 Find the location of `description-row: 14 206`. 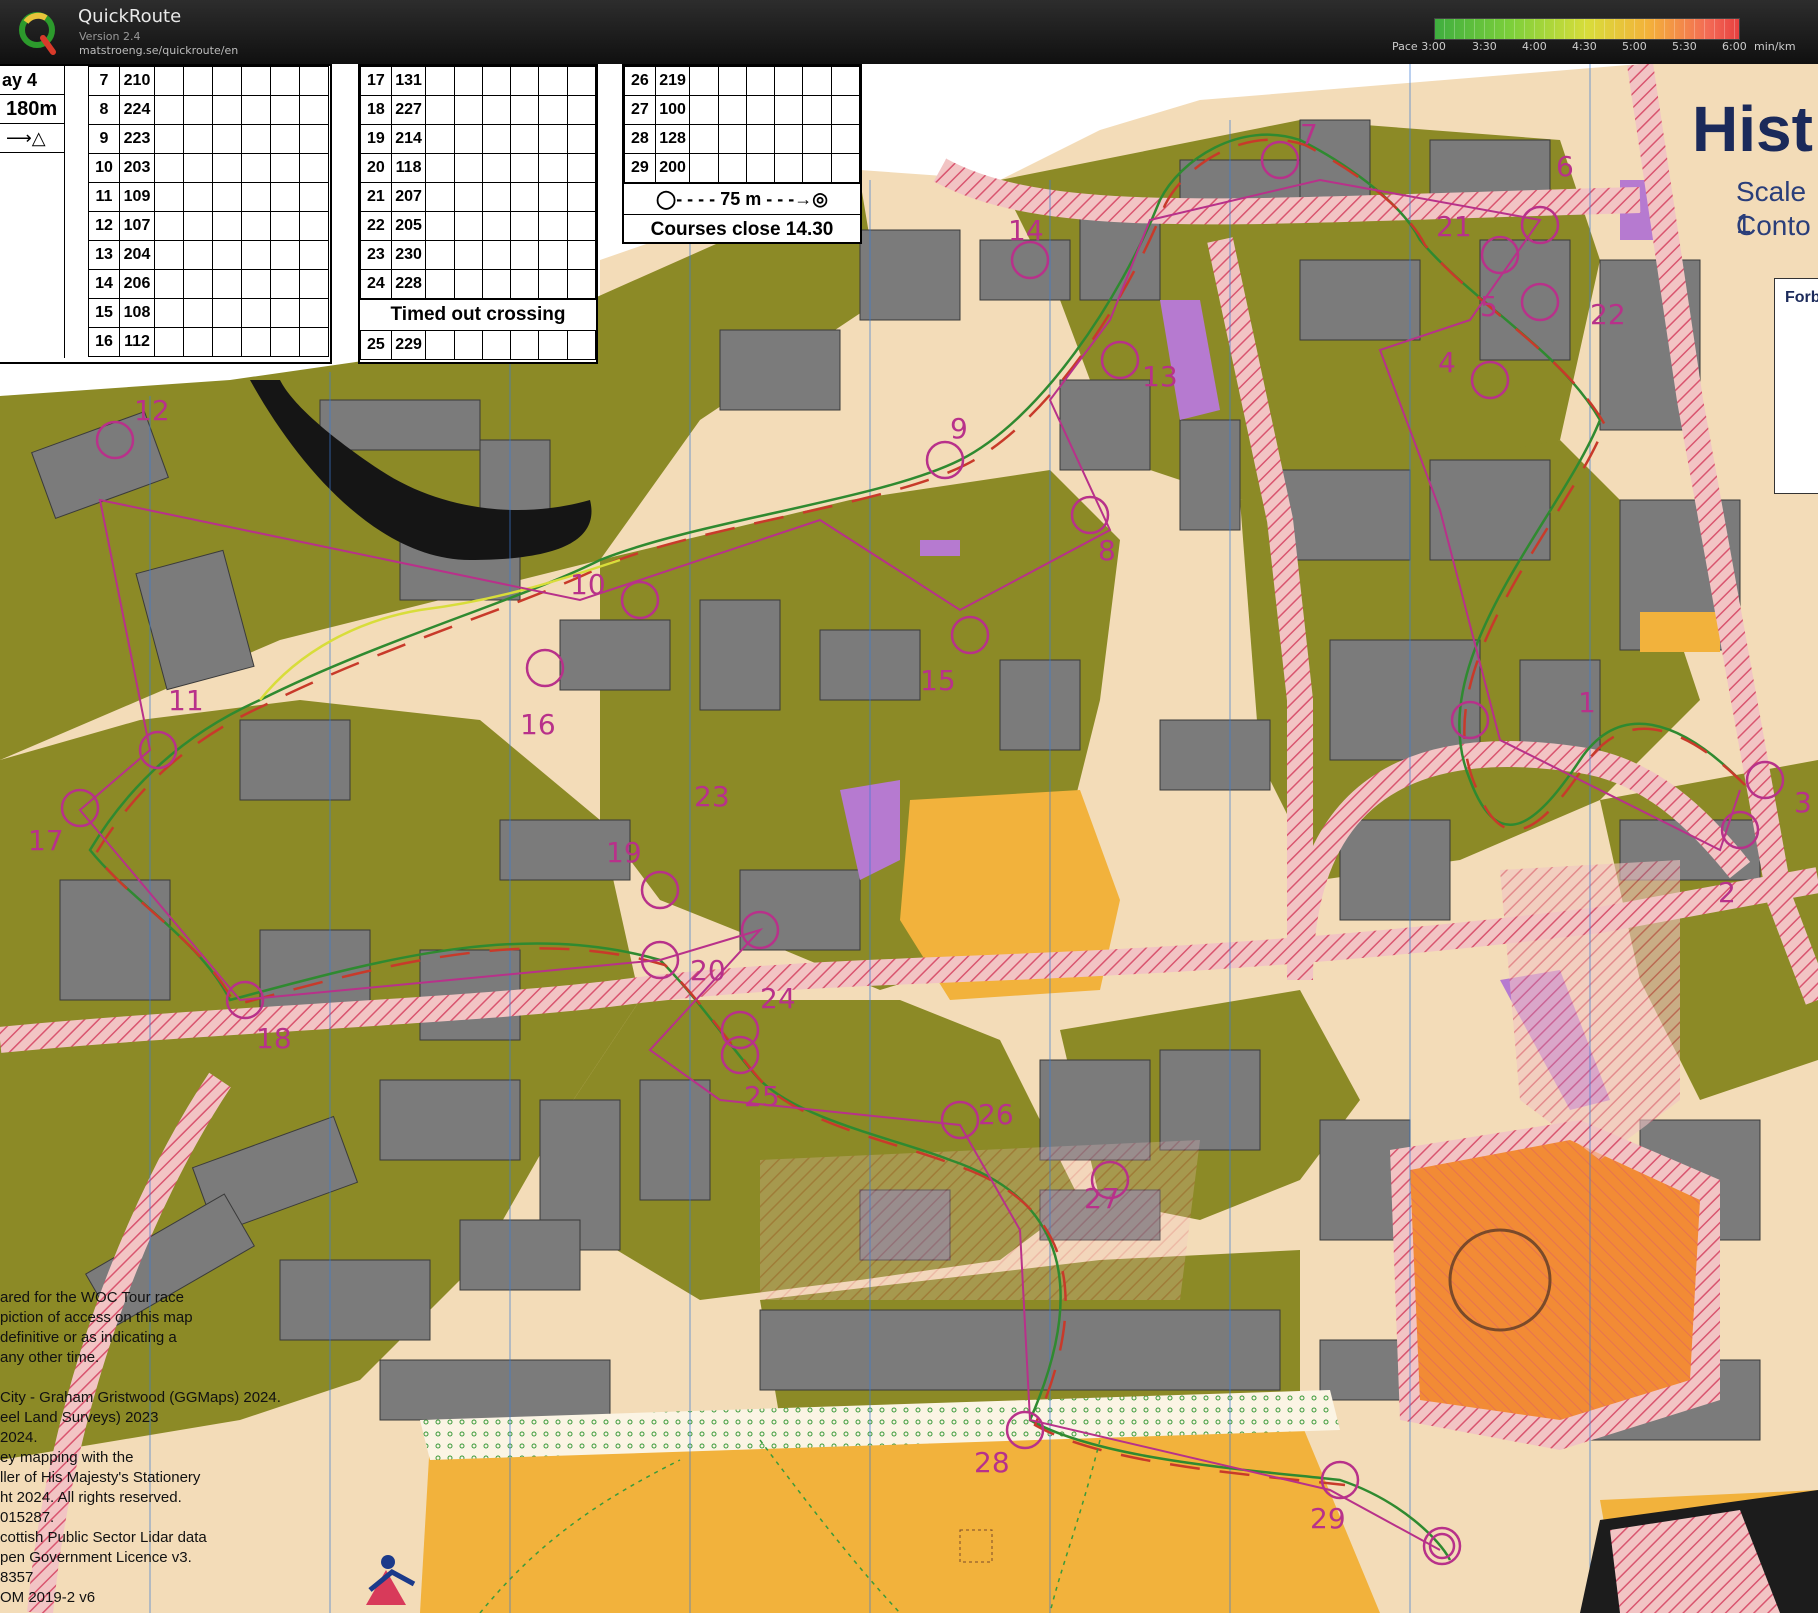

description-row: 14 206 is located at coordinates (208, 284).